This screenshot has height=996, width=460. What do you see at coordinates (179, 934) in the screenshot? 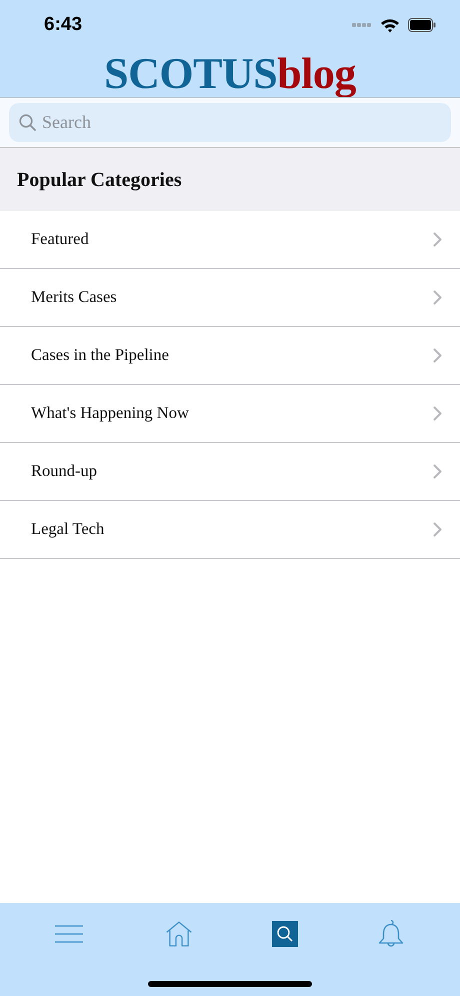
I see `home-icon` at bounding box center [179, 934].